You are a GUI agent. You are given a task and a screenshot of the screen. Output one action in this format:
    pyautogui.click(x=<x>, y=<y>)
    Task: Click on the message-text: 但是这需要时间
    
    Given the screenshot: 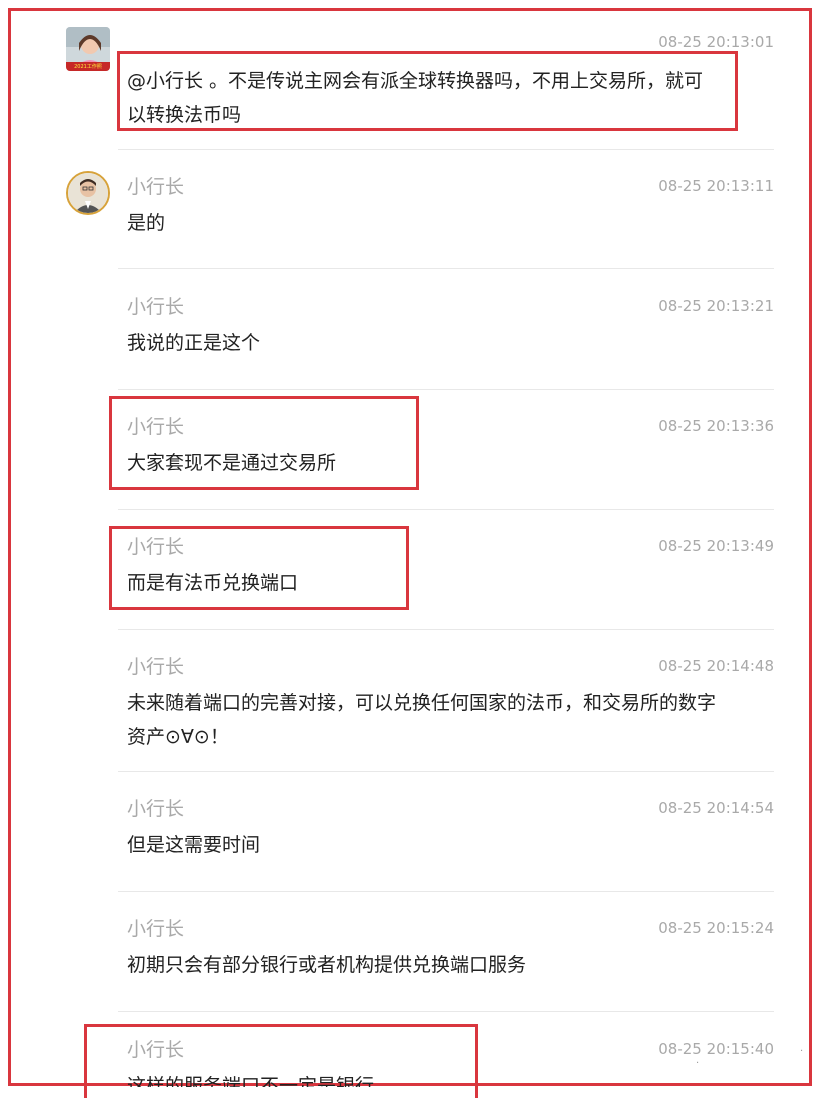 What is the action you would take?
    pyautogui.click(x=194, y=845)
    